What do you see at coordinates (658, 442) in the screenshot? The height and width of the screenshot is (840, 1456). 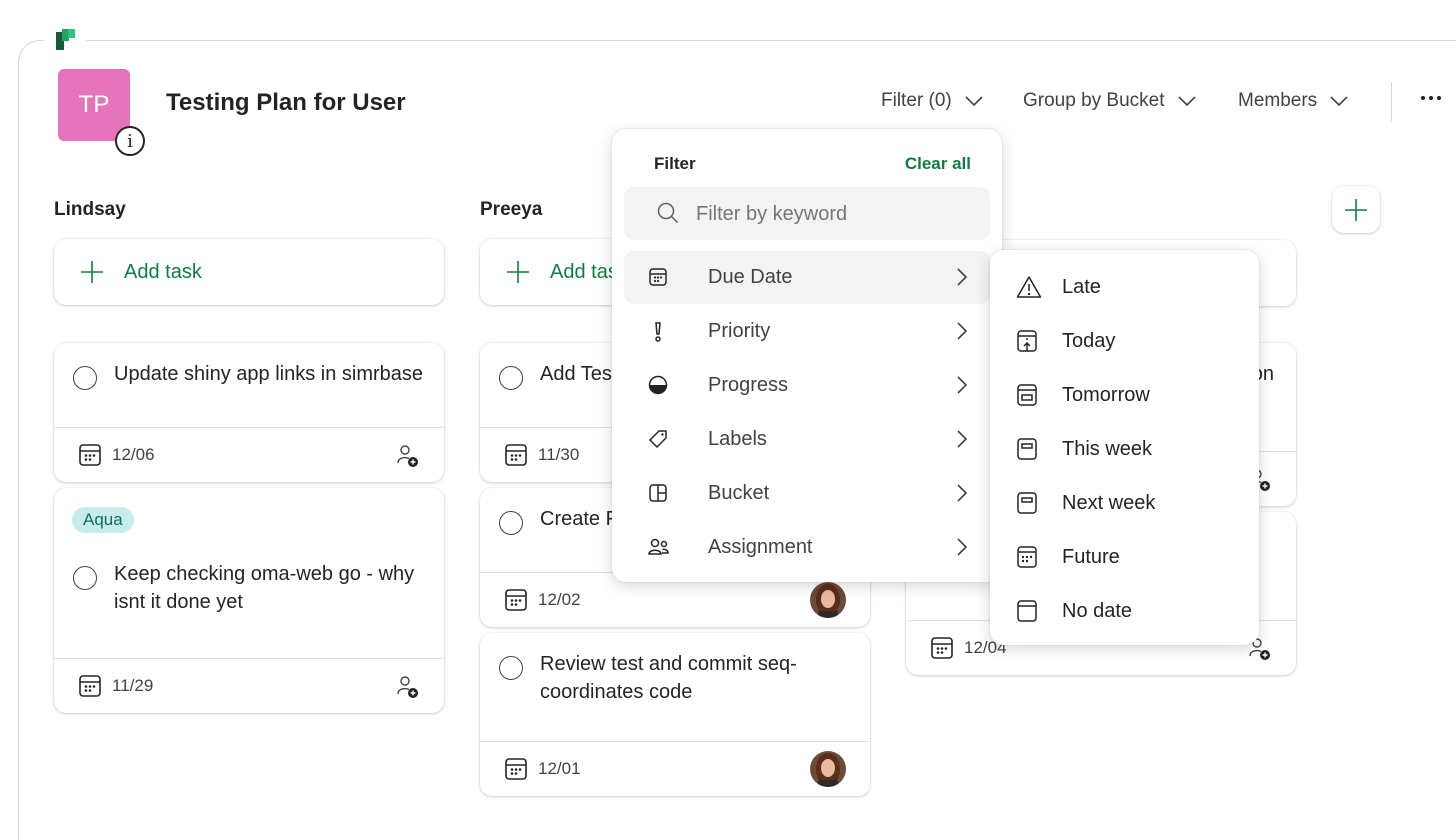 I see `tag-icon` at bounding box center [658, 442].